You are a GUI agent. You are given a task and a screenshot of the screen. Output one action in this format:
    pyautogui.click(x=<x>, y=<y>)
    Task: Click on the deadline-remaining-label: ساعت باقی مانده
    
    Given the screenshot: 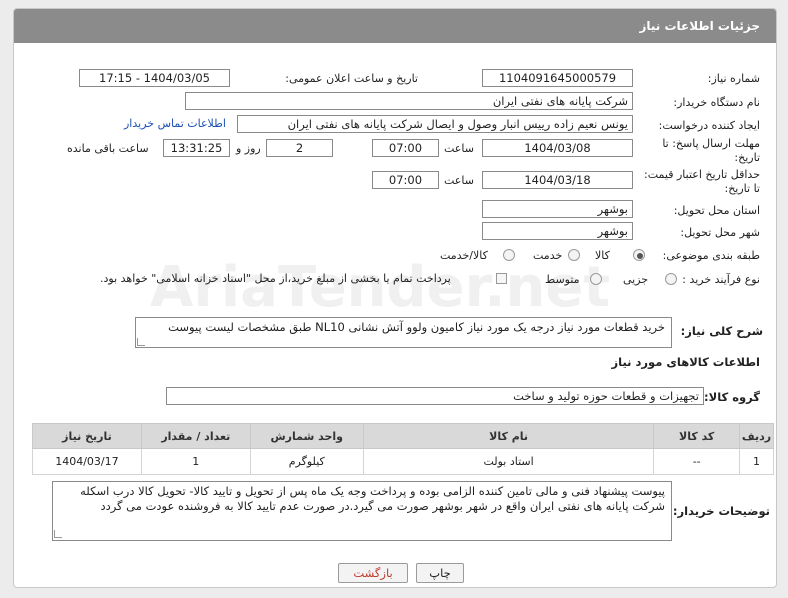 What is the action you would take?
    pyautogui.click(x=108, y=148)
    